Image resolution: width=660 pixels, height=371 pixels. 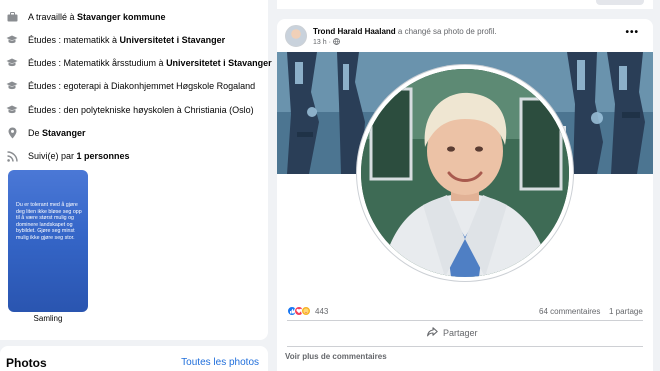 What do you see at coordinates (79, 156) in the screenshot?
I see `intro-item-text: Suivi(e) par 1 personnes` at bounding box center [79, 156].